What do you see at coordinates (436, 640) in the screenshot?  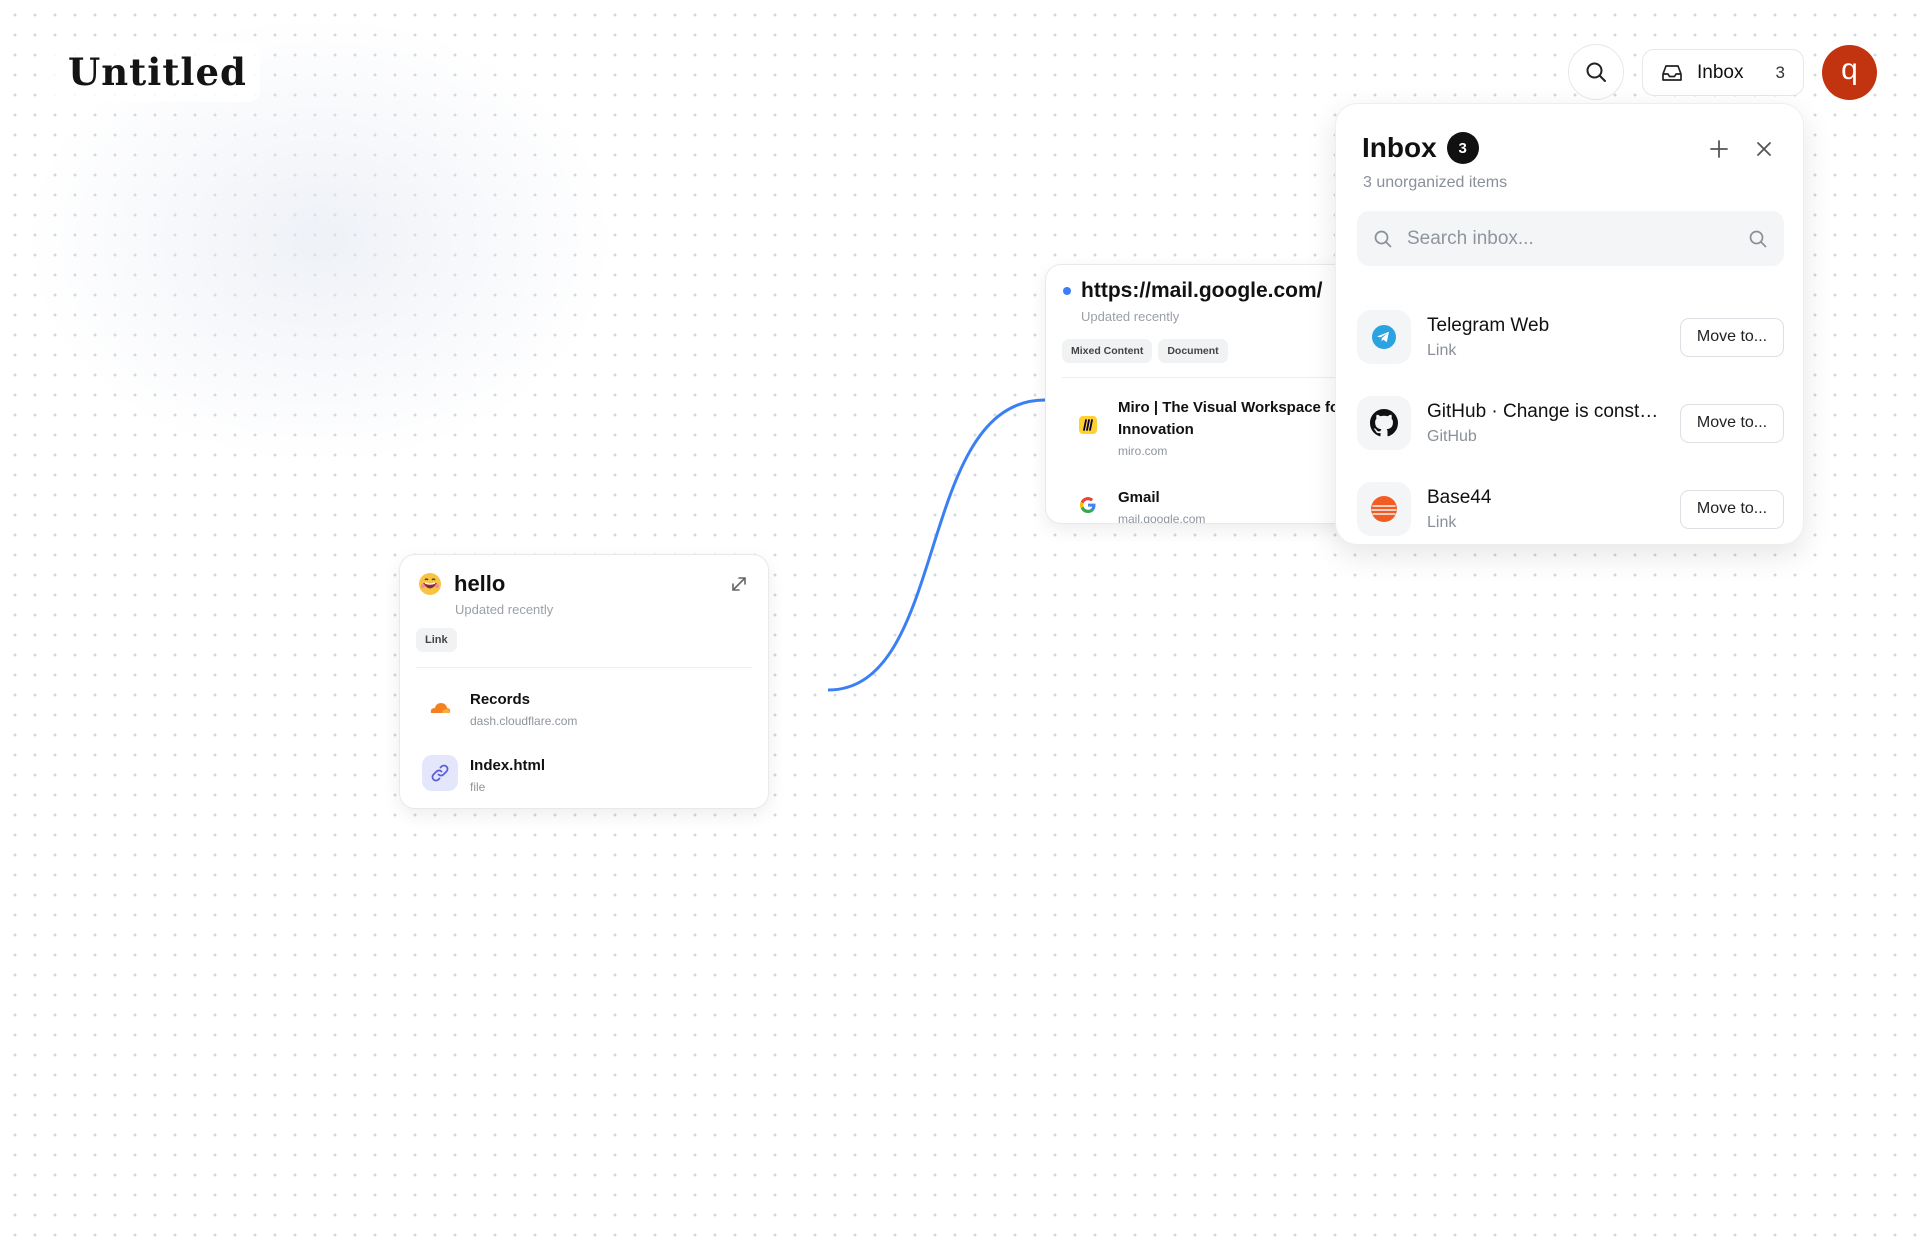 I see `tag: Link` at bounding box center [436, 640].